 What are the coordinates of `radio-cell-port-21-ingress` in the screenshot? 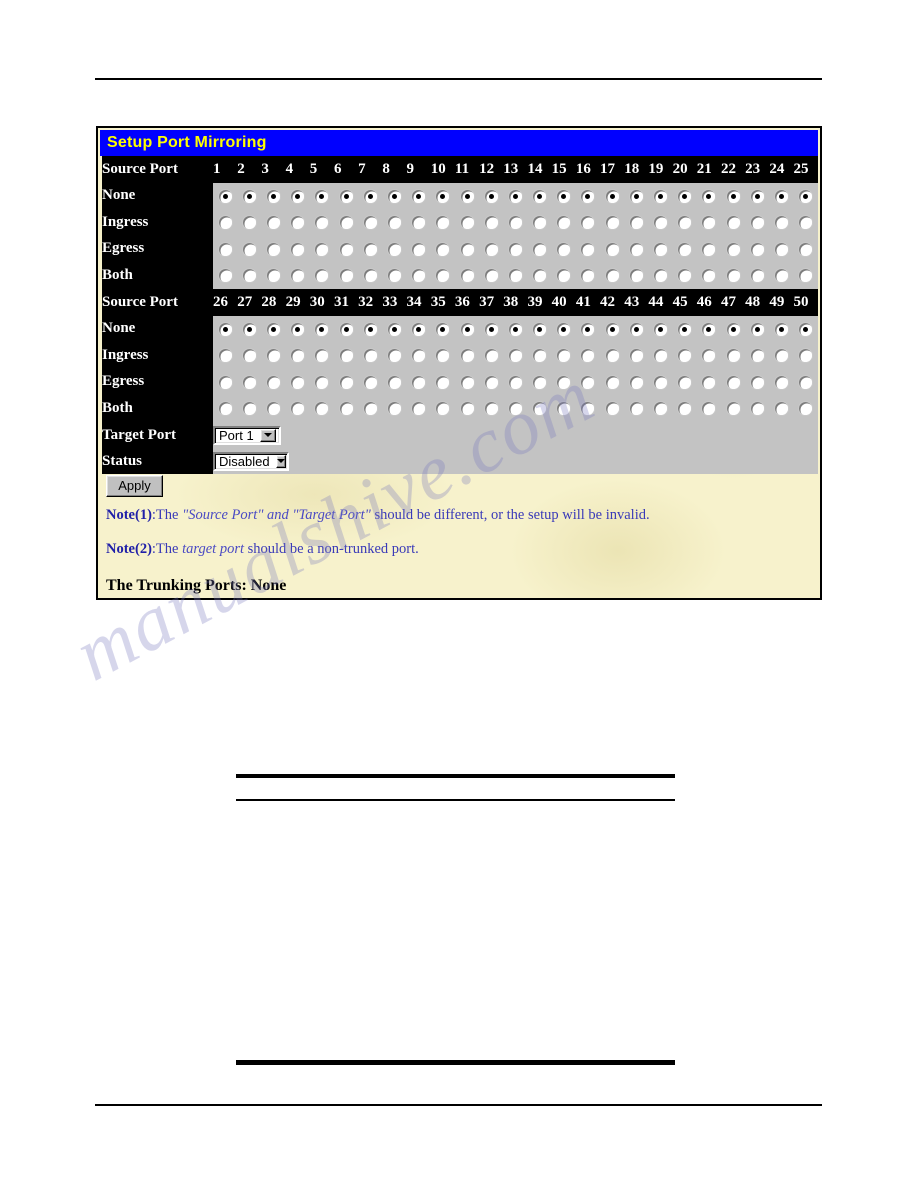 It's located at (708, 222).